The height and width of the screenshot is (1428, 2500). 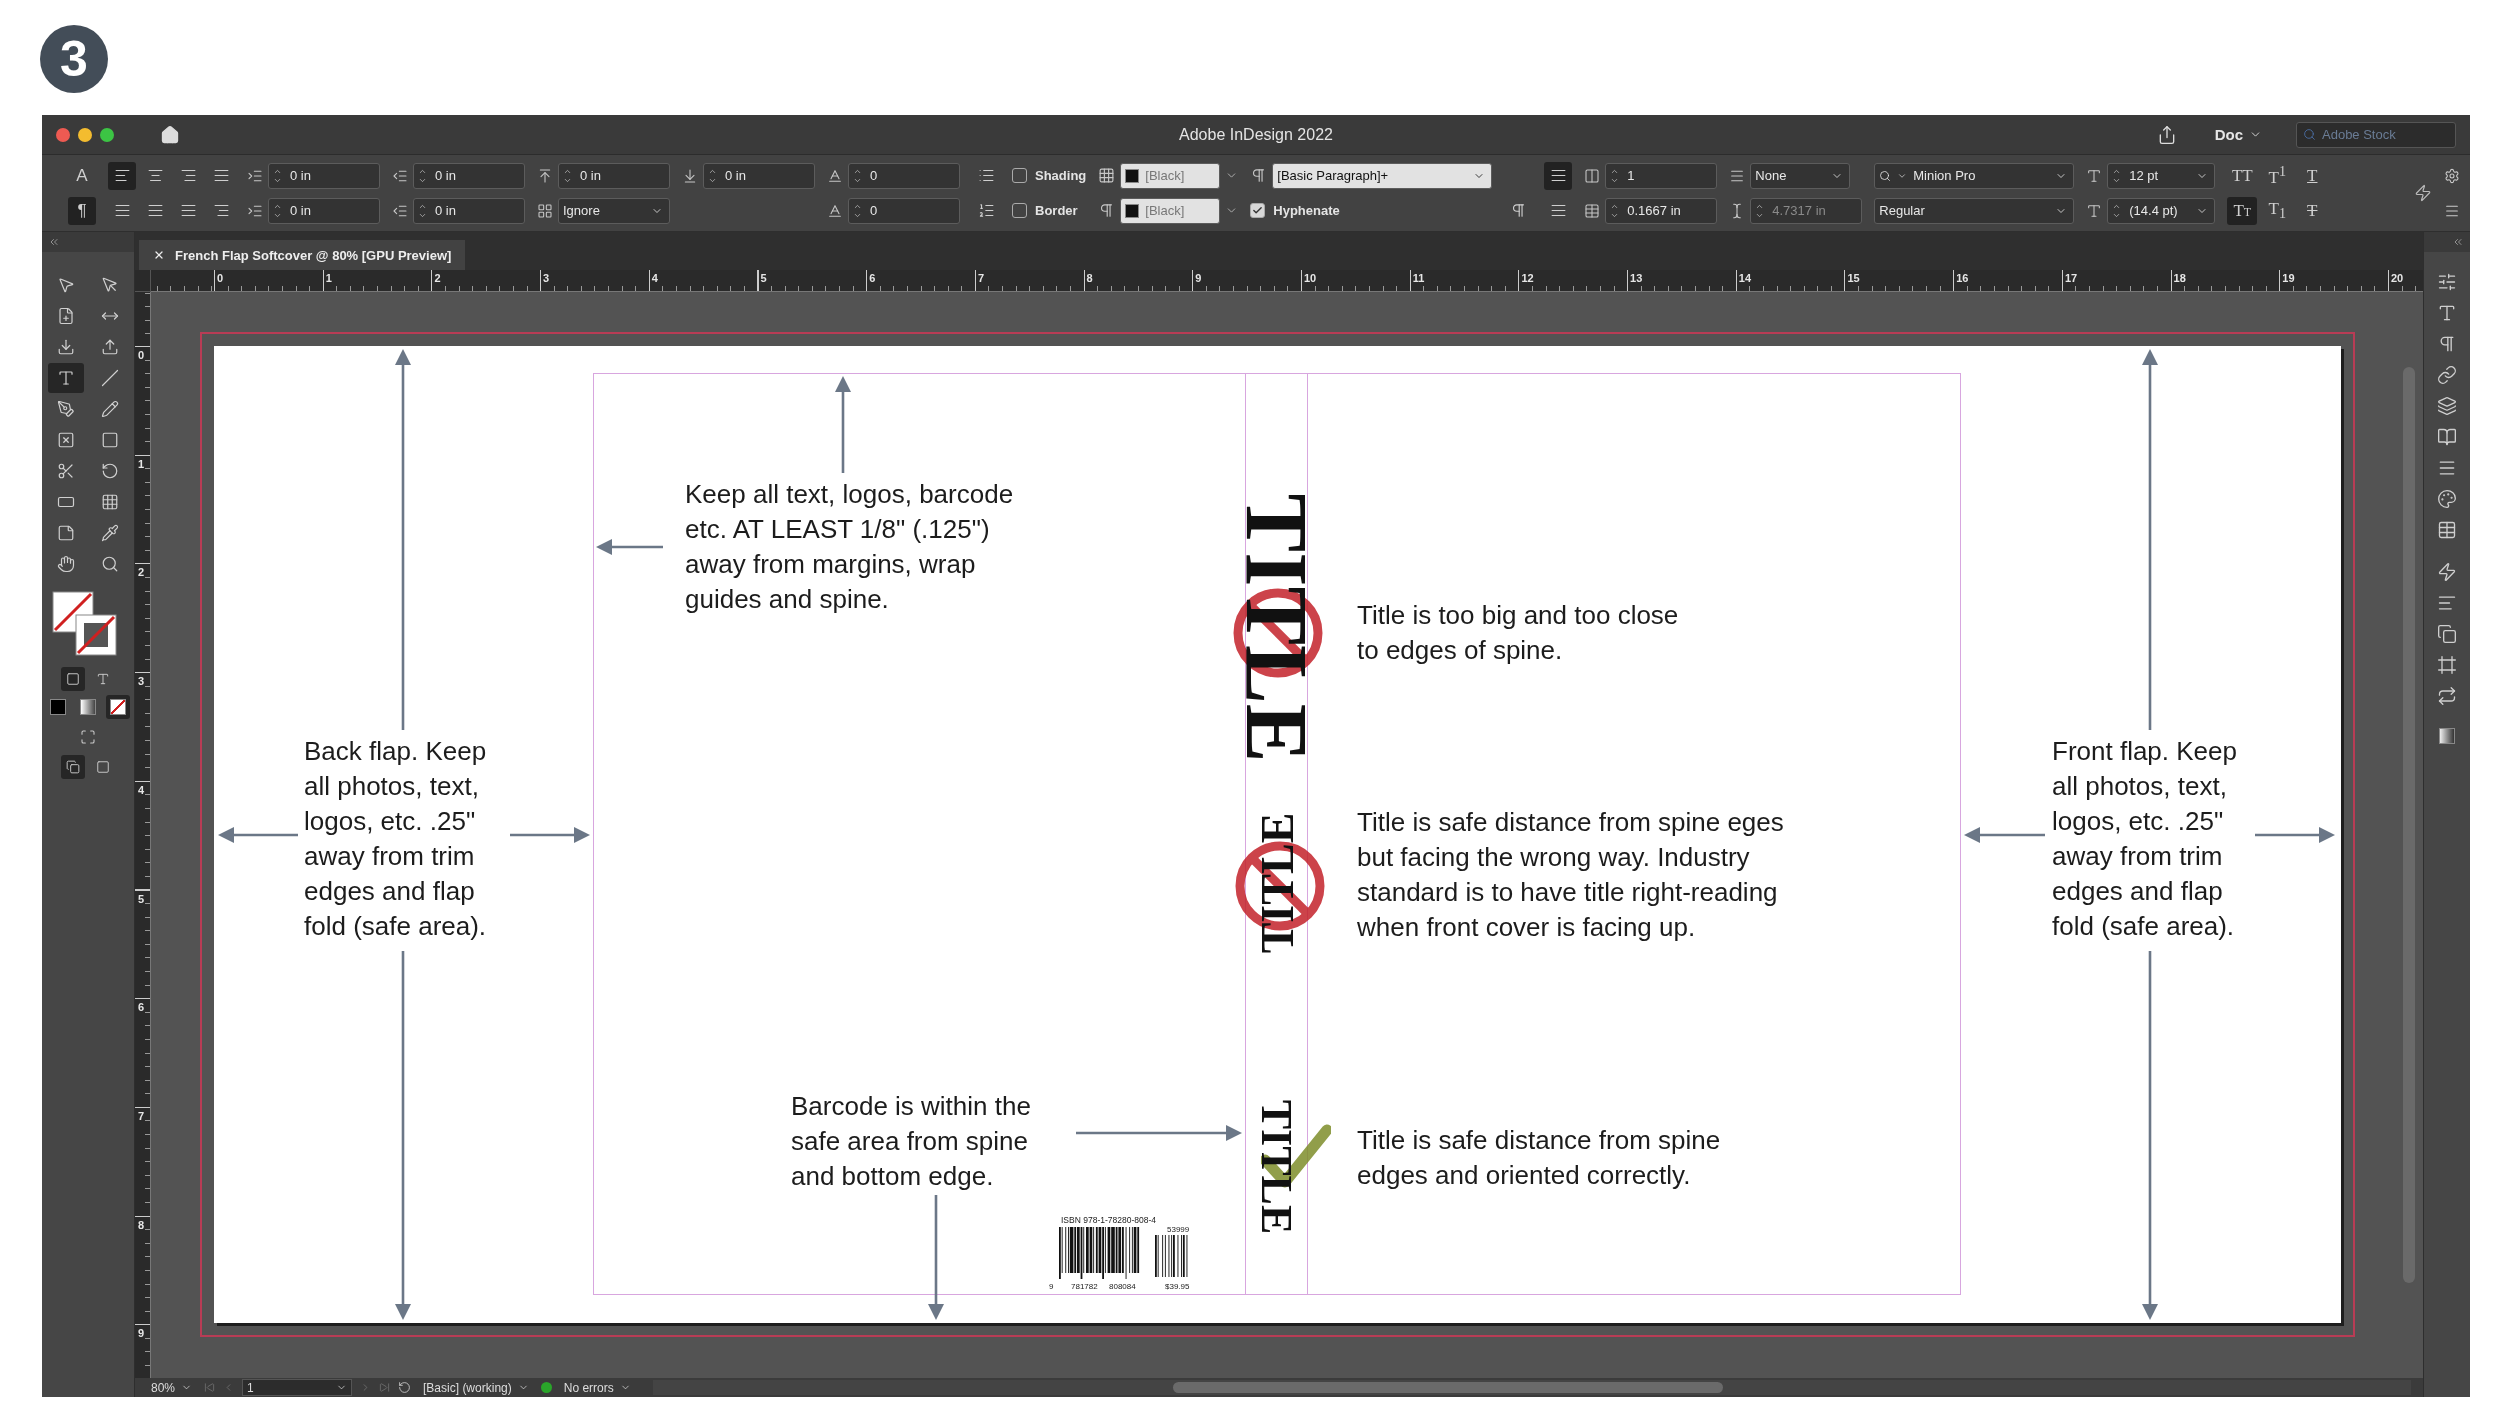 I want to click on close-button, so click(x=63, y=134).